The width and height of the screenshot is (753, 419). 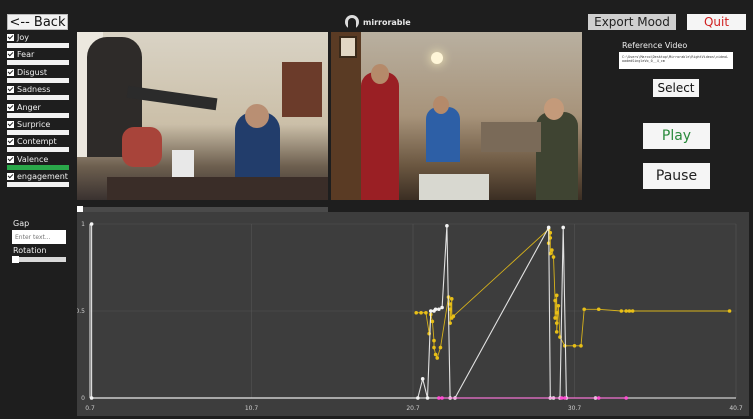 What do you see at coordinates (90, 408) in the screenshot?
I see `x-tick-label: 0.7` at bounding box center [90, 408].